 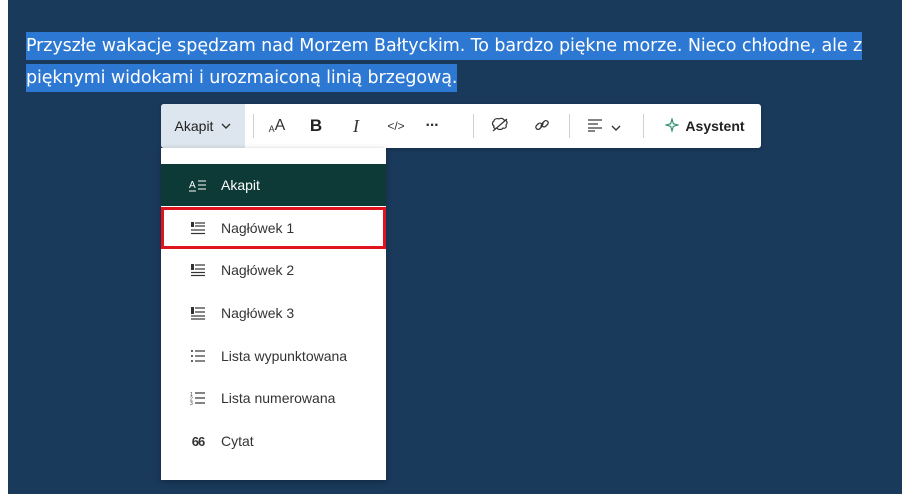 I want to click on brain-icon, so click(x=500, y=126).